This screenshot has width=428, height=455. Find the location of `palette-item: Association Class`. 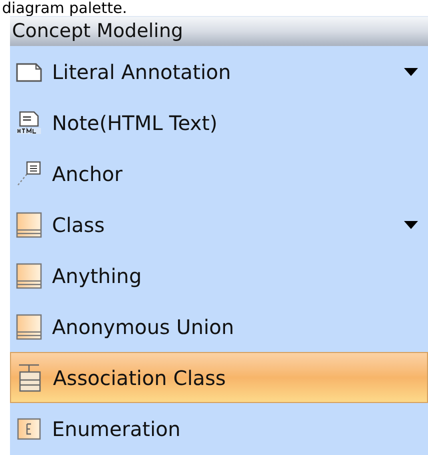

palette-item: Association Class is located at coordinates (219, 377).